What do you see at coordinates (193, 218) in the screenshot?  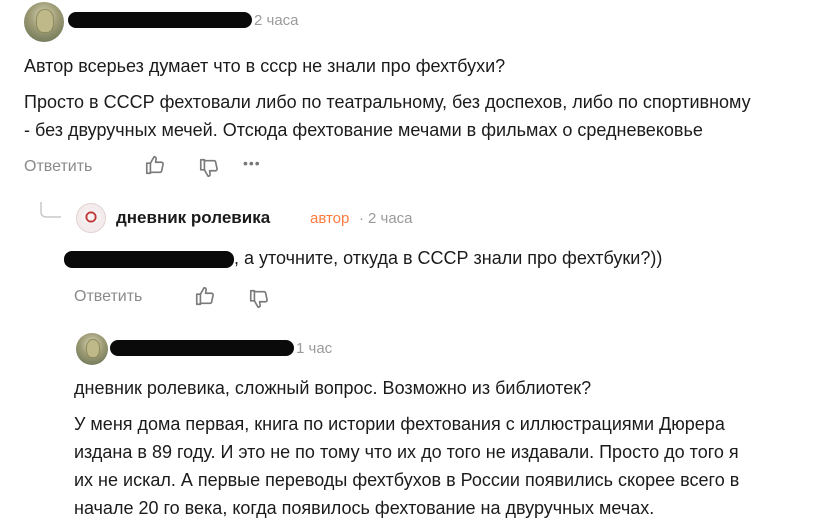 I see `author-name: дневник ролевика` at bounding box center [193, 218].